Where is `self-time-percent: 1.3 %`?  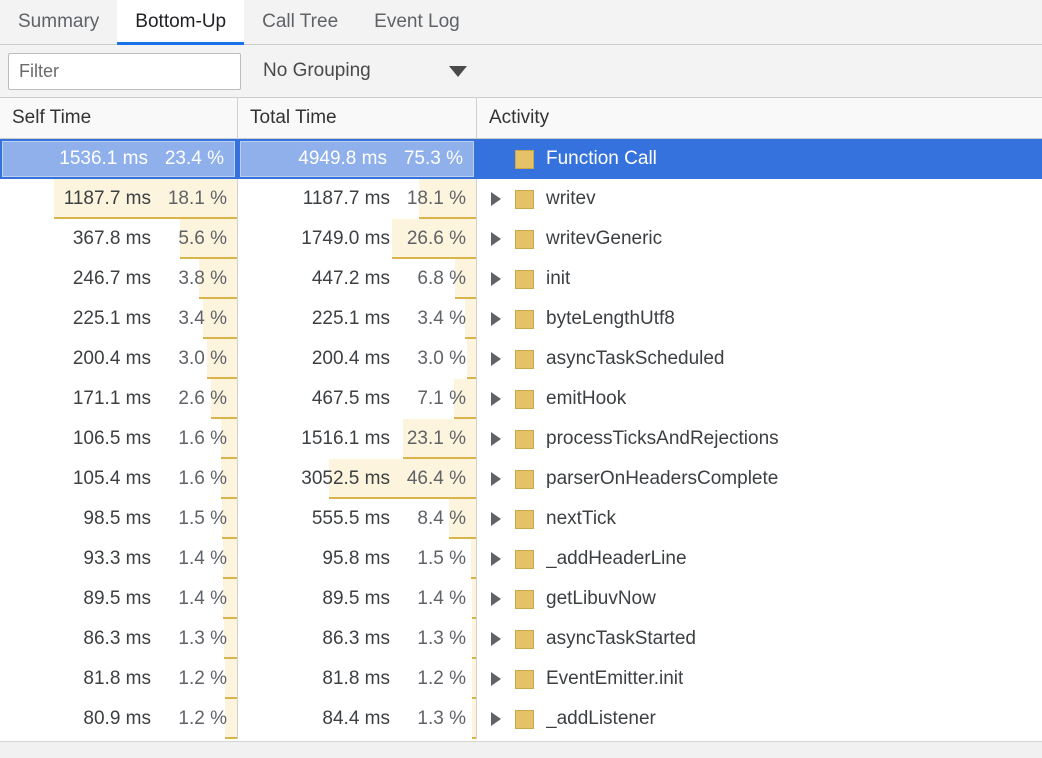 self-time-percent: 1.3 % is located at coordinates (202, 638).